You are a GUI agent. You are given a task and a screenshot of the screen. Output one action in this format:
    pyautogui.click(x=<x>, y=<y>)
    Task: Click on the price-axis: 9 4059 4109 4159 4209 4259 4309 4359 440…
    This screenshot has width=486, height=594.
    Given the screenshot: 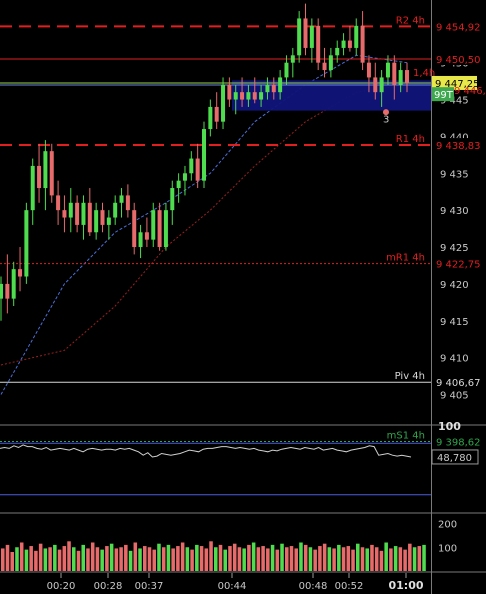 What is the action you would take?
    pyautogui.click(x=458, y=286)
    